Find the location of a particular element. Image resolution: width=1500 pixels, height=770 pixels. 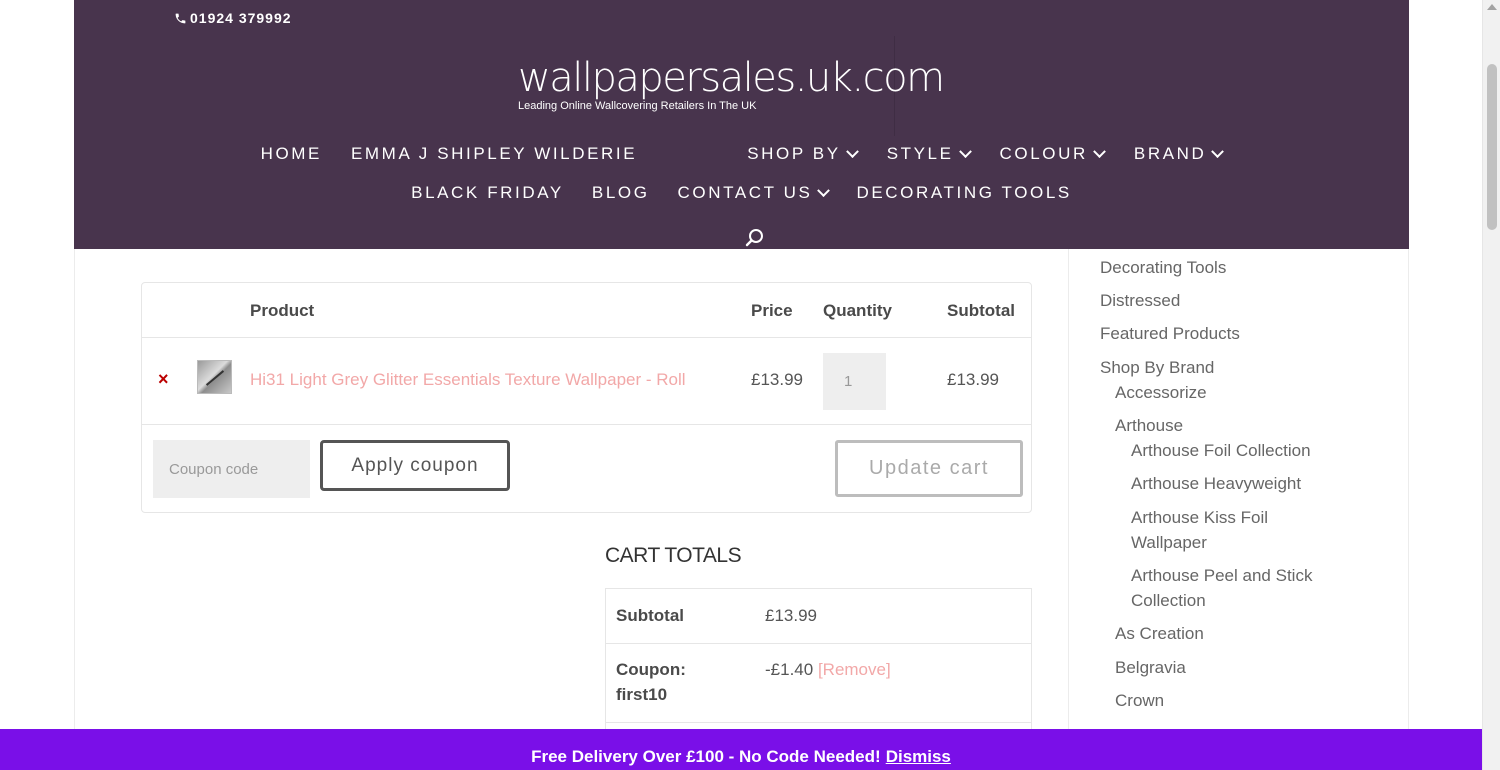

remove-coupon-link: [Remove] is located at coordinates (854, 669).